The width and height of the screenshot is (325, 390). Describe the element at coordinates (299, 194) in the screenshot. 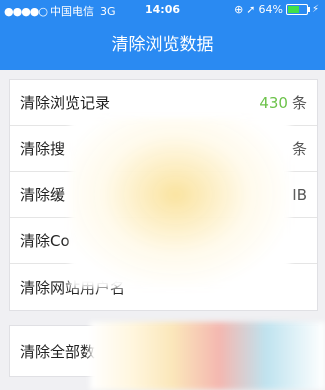

I see `clear-cache-size: IB` at that location.